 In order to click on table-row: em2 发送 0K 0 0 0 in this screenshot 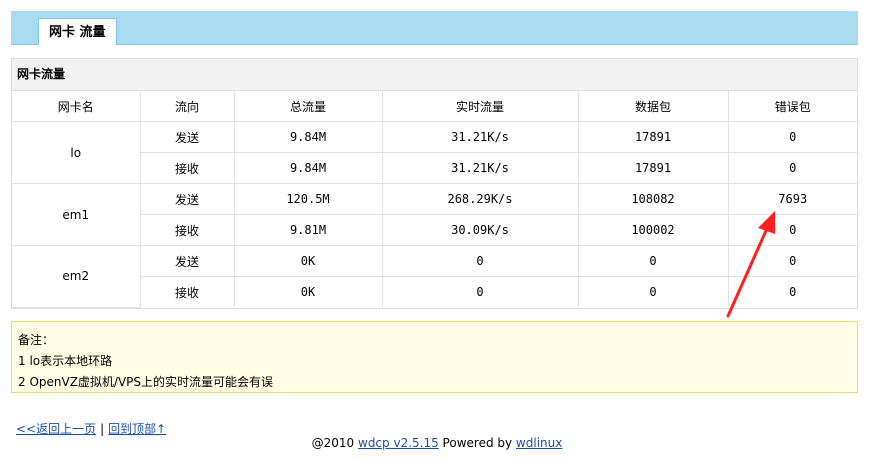, I will do `click(434, 276)`.